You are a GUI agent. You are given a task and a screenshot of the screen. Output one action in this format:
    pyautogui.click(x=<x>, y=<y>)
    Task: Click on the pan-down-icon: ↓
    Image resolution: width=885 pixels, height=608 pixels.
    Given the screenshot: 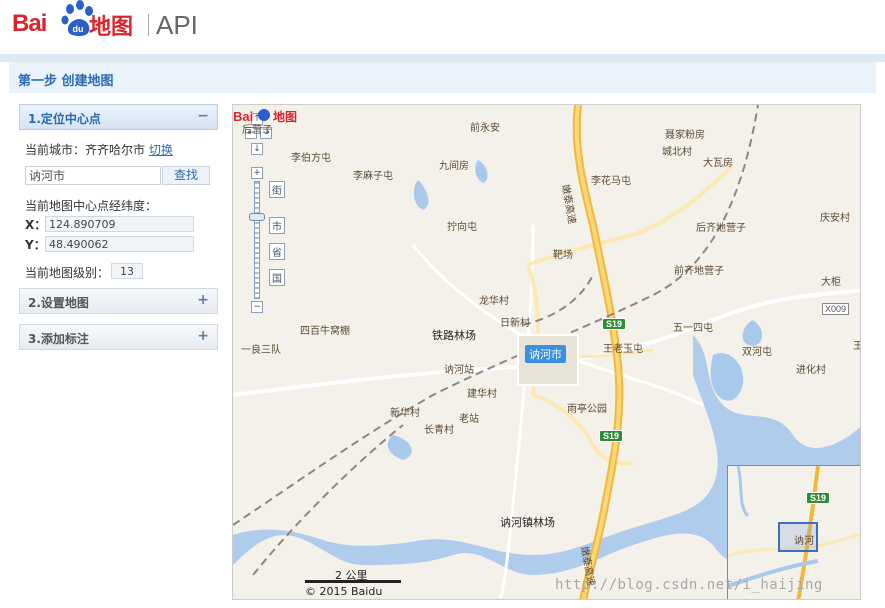 What is the action you would take?
    pyautogui.click(x=257, y=149)
    